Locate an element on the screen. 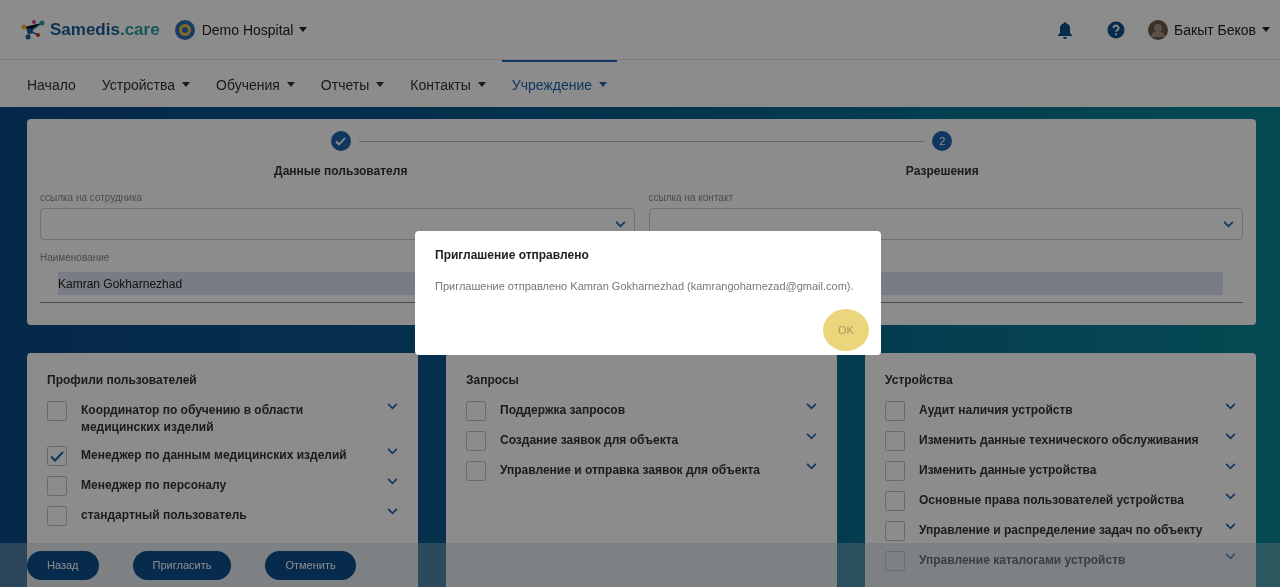 This screenshot has height=587, width=1280. help-icon is located at coordinates (1116, 29).